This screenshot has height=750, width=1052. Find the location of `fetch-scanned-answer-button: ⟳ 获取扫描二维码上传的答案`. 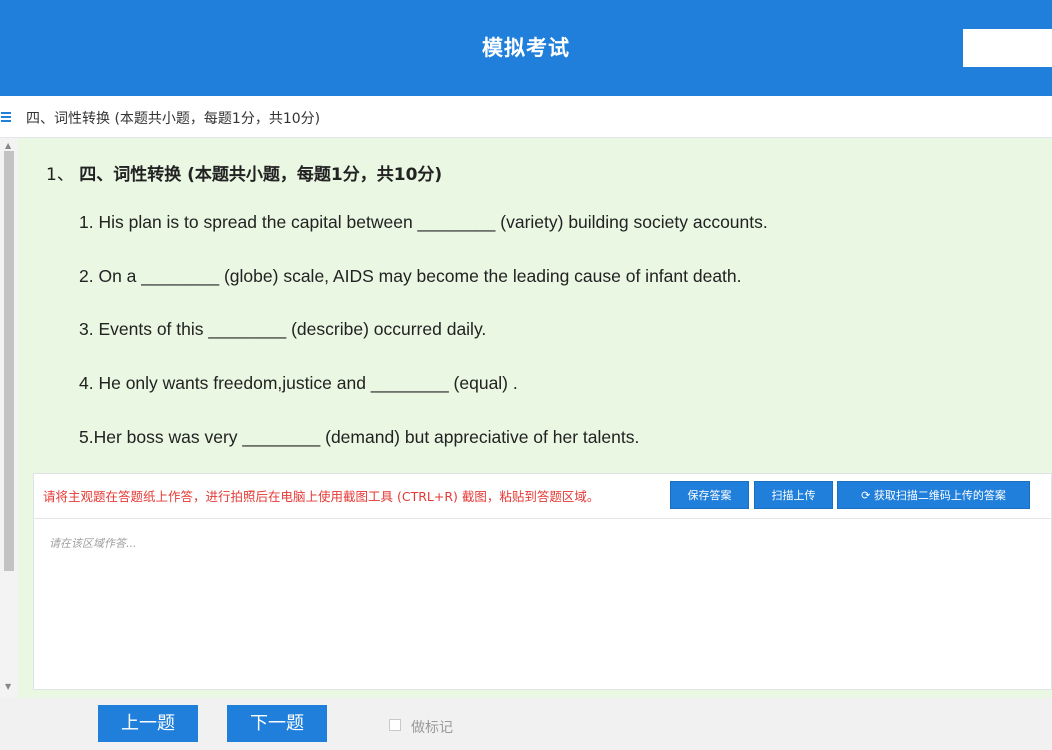

fetch-scanned-answer-button: ⟳ 获取扫描二维码上传的答案 is located at coordinates (933, 495).